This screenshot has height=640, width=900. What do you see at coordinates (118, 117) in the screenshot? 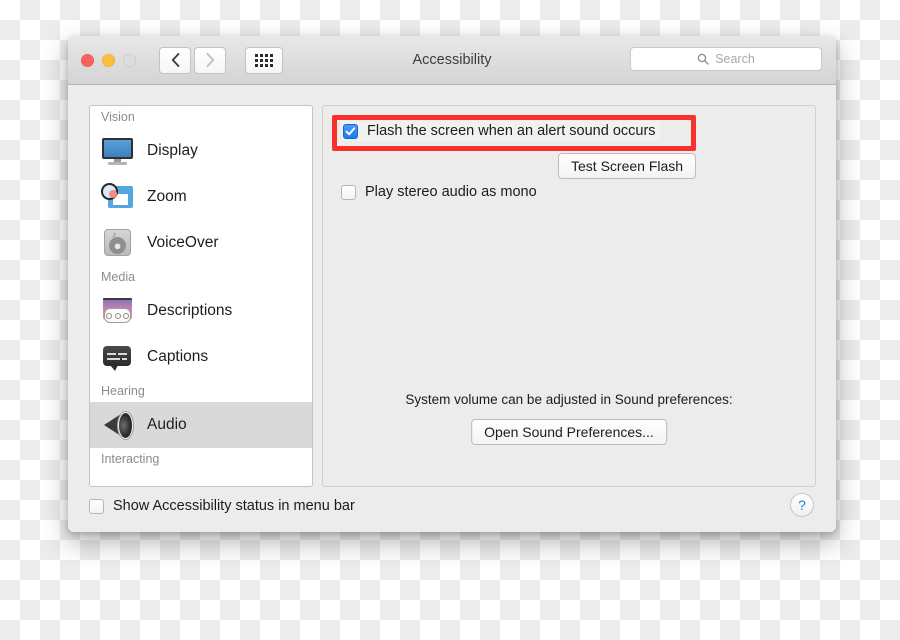
I see `sidebar-group-vision: Vision` at bounding box center [118, 117].